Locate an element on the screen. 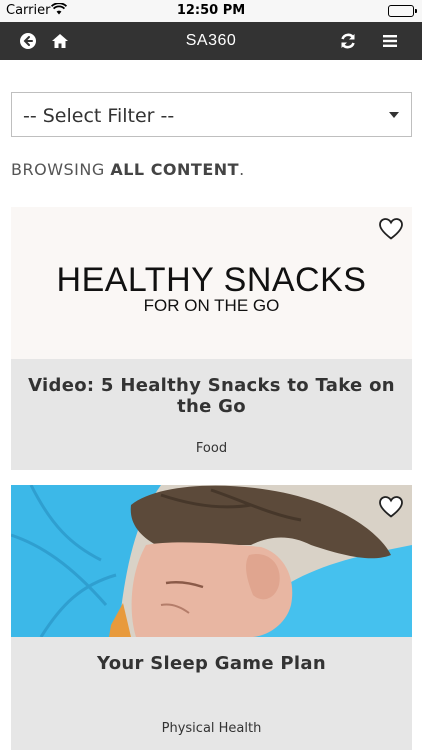  card-title: Your Sleep Game Plan is located at coordinates (211, 663).